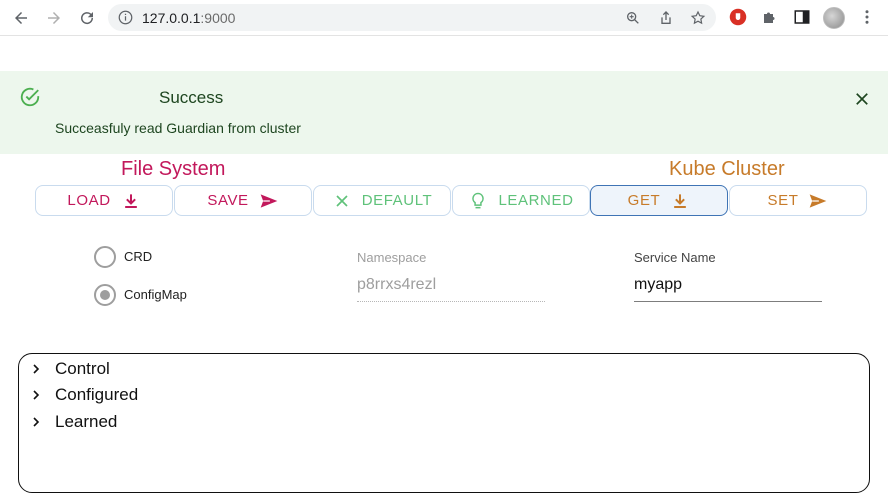  I want to click on get-label: GET, so click(644, 200).